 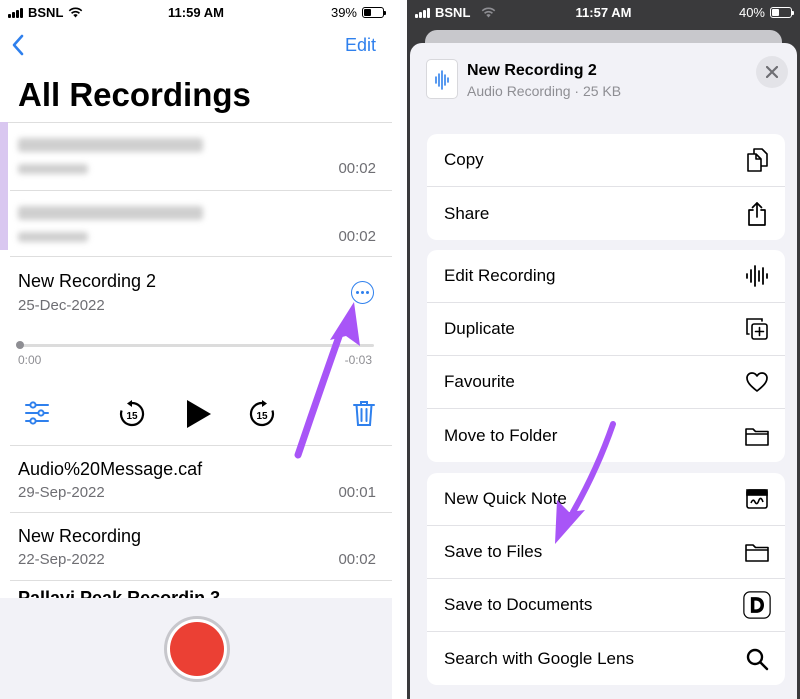 I want to click on documents-app-icon, so click(x=757, y=605).